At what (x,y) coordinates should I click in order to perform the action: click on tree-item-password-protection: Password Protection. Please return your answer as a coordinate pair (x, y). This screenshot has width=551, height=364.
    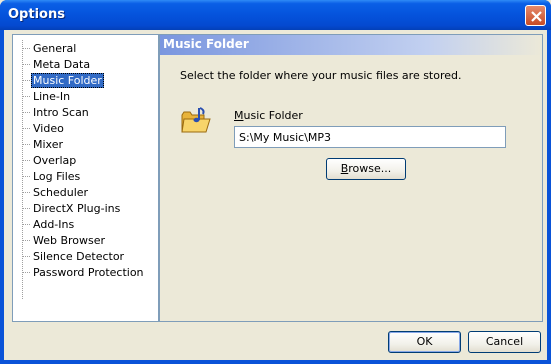
    Looking at the image, I should click on (88, 272).